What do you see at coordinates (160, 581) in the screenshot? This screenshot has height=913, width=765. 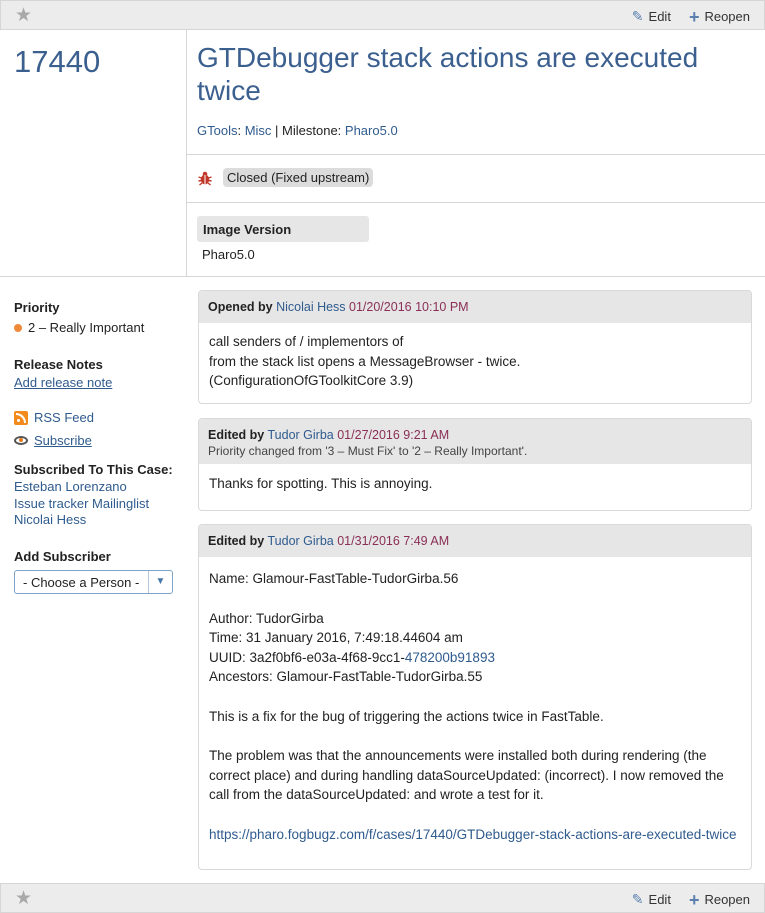 I see `chevron-down-icon: ▼` at bounding box center [160, 581].